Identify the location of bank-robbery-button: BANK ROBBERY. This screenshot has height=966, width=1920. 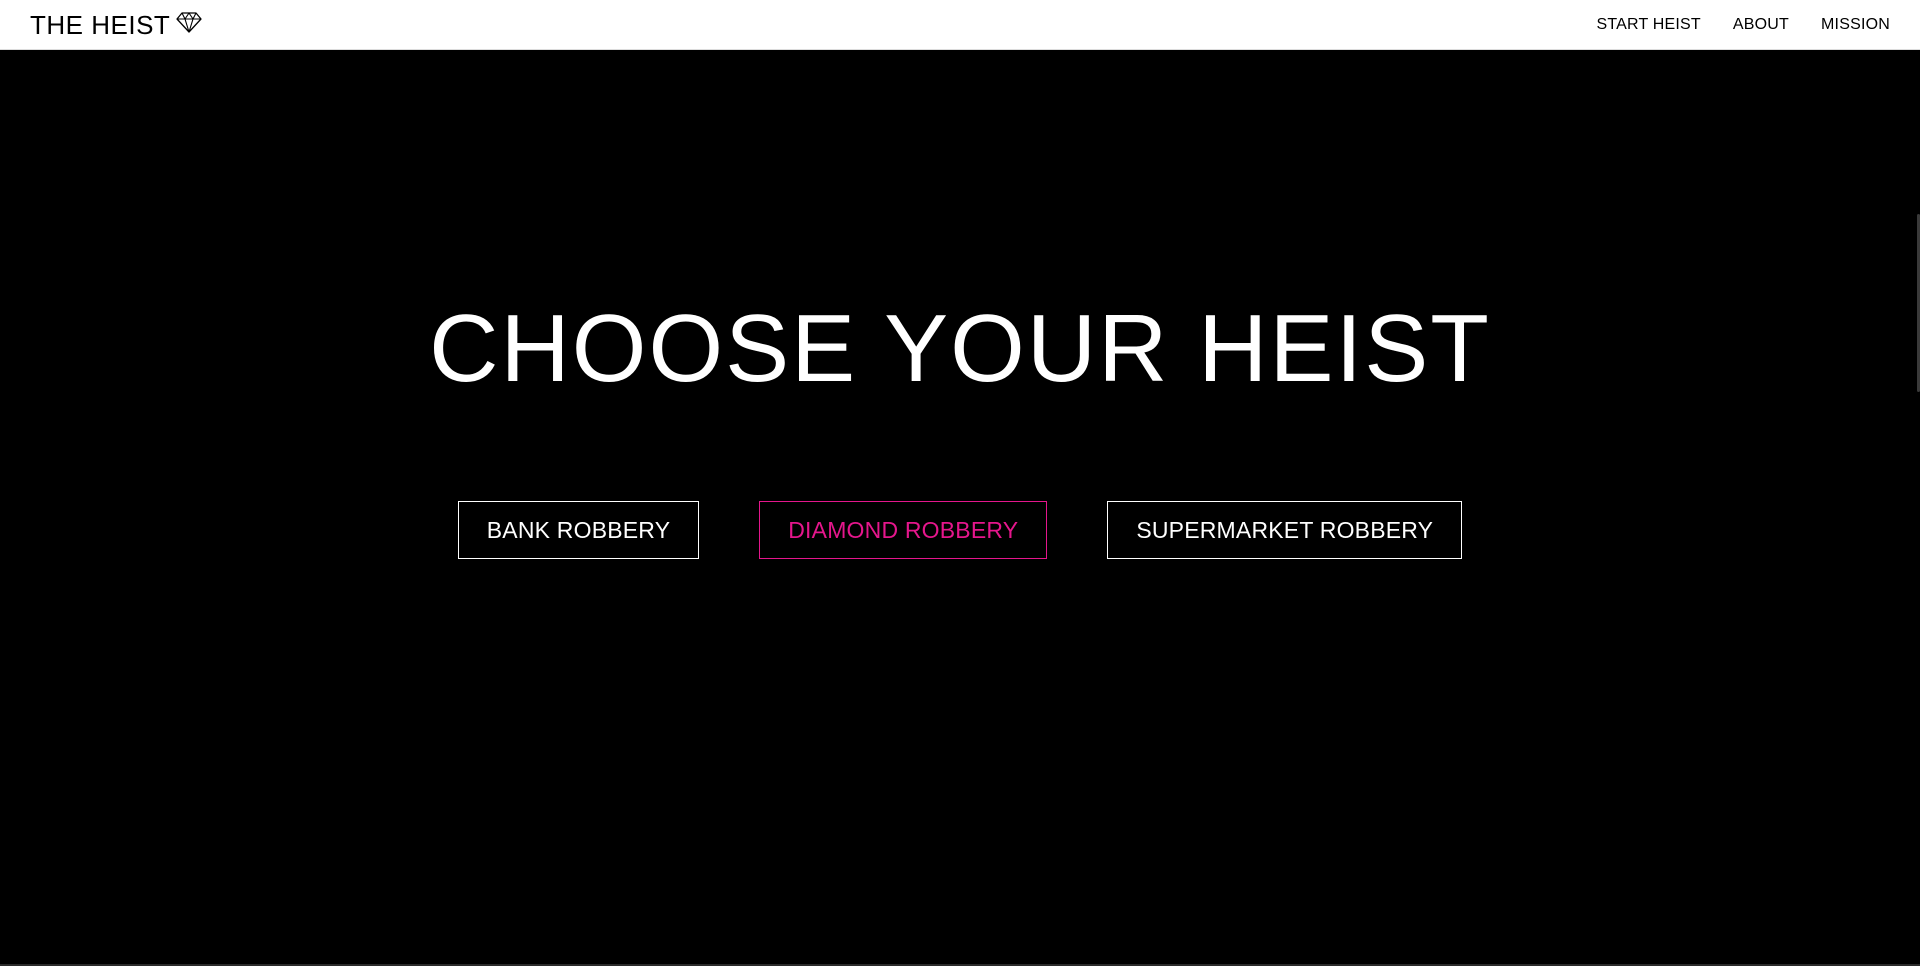
(578, 530).